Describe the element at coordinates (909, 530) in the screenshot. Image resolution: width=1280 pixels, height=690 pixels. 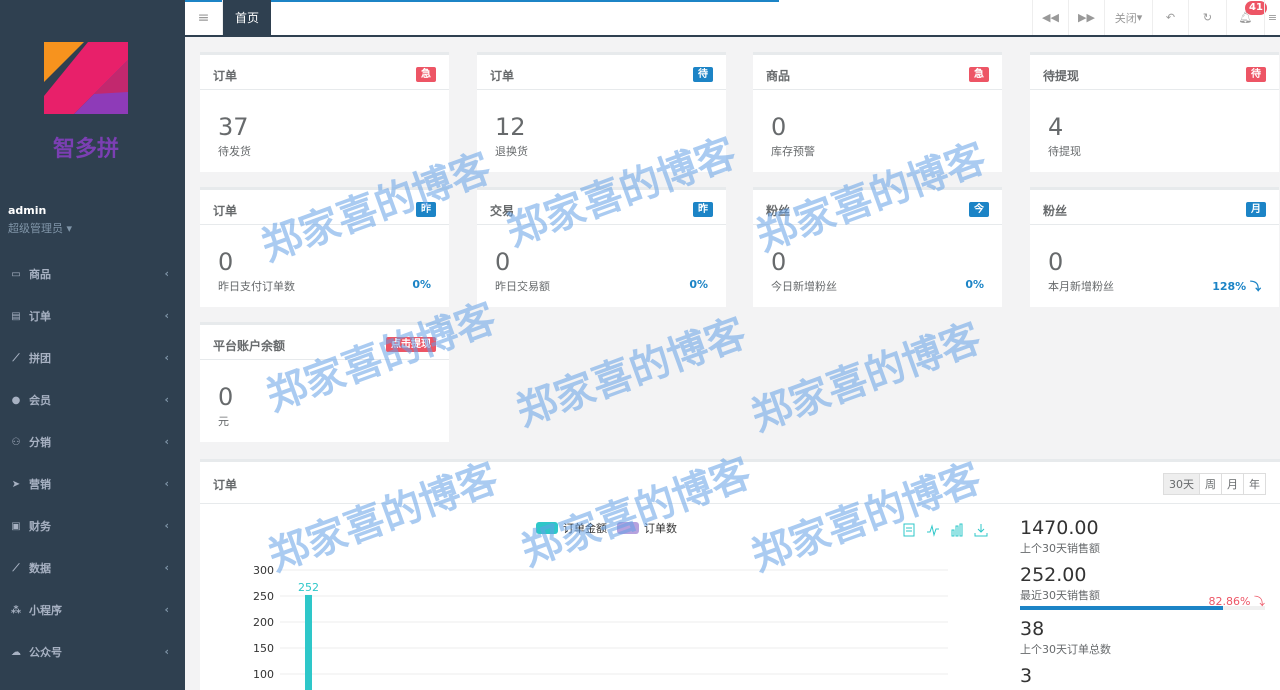
I see `data-view-icon` at that location.